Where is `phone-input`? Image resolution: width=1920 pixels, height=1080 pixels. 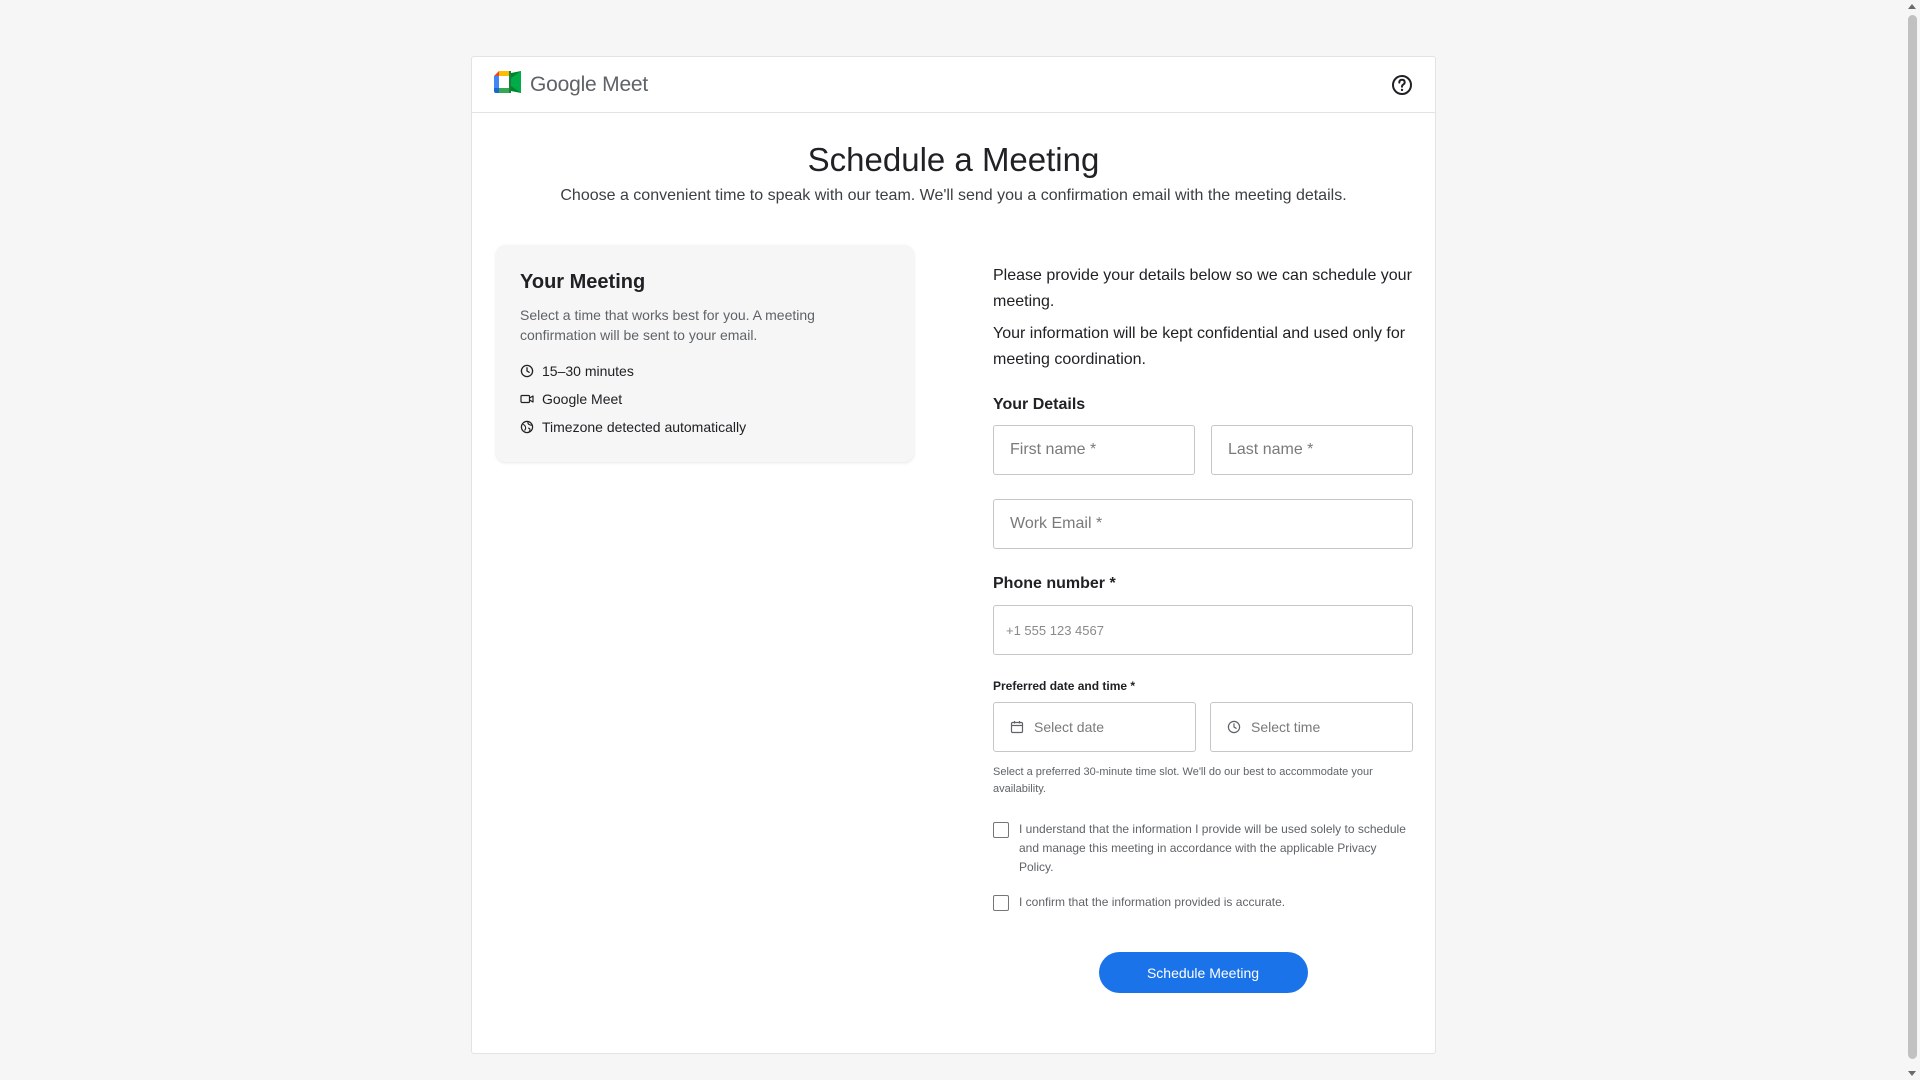
phone-input is located at coordinates (1203, 630).